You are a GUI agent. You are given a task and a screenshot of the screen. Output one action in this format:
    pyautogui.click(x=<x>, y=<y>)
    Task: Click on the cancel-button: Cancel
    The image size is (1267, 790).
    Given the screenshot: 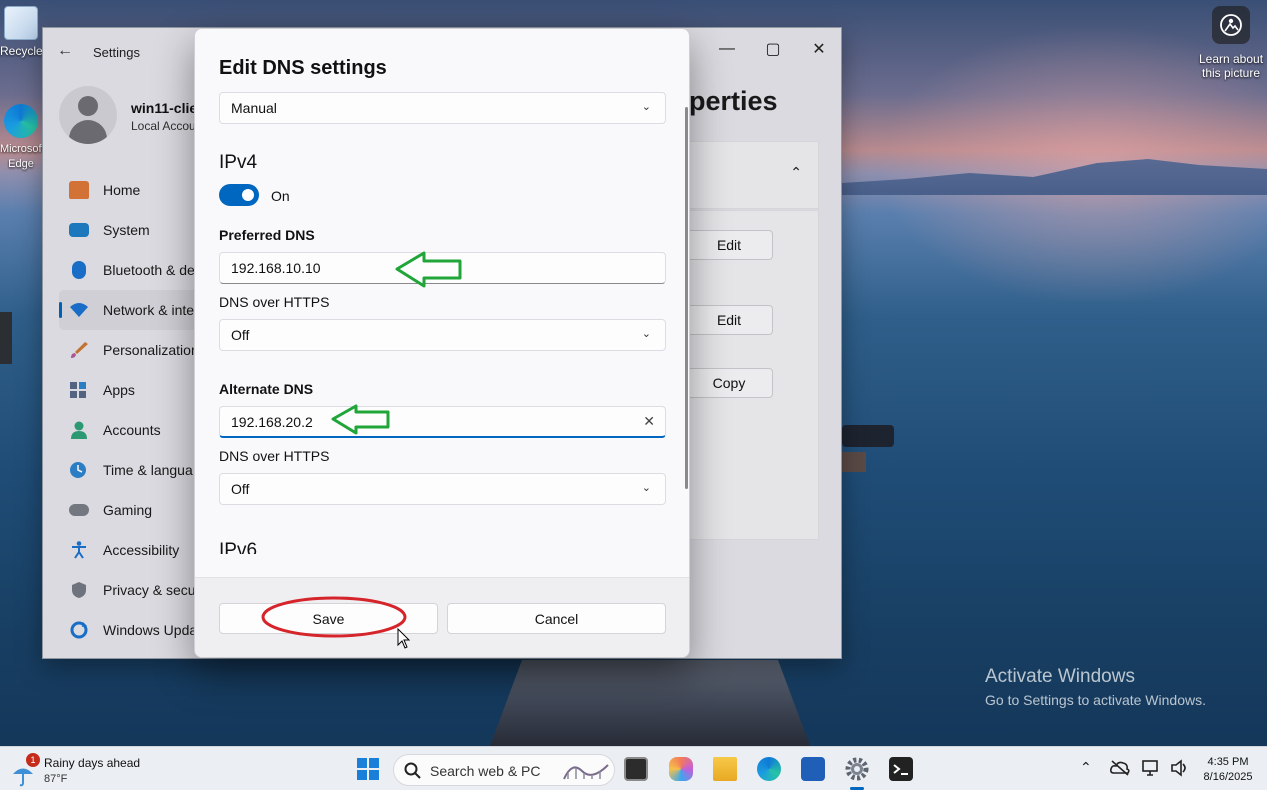 What is the action you would take?
    pyautogui.click(x=556, y=618)
    